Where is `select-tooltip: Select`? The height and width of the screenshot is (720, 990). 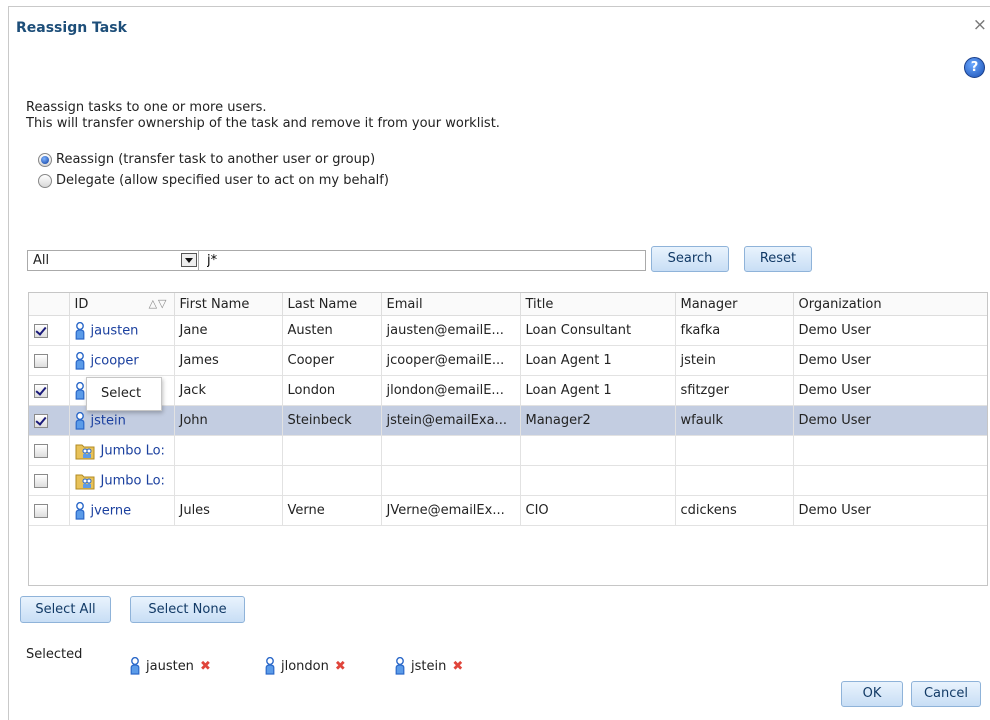
select-tooltip: Select is located at coordinates (124, 394).